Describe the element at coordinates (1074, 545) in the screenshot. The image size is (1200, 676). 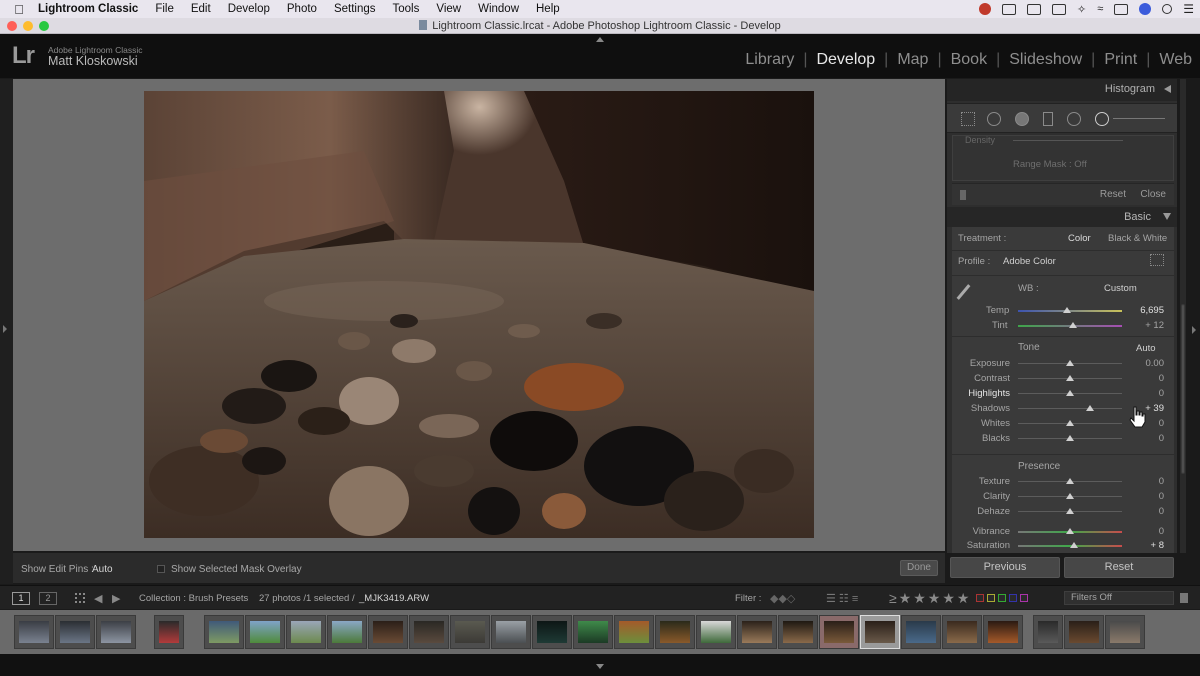
I see `saturation-slider-knob` at that location.